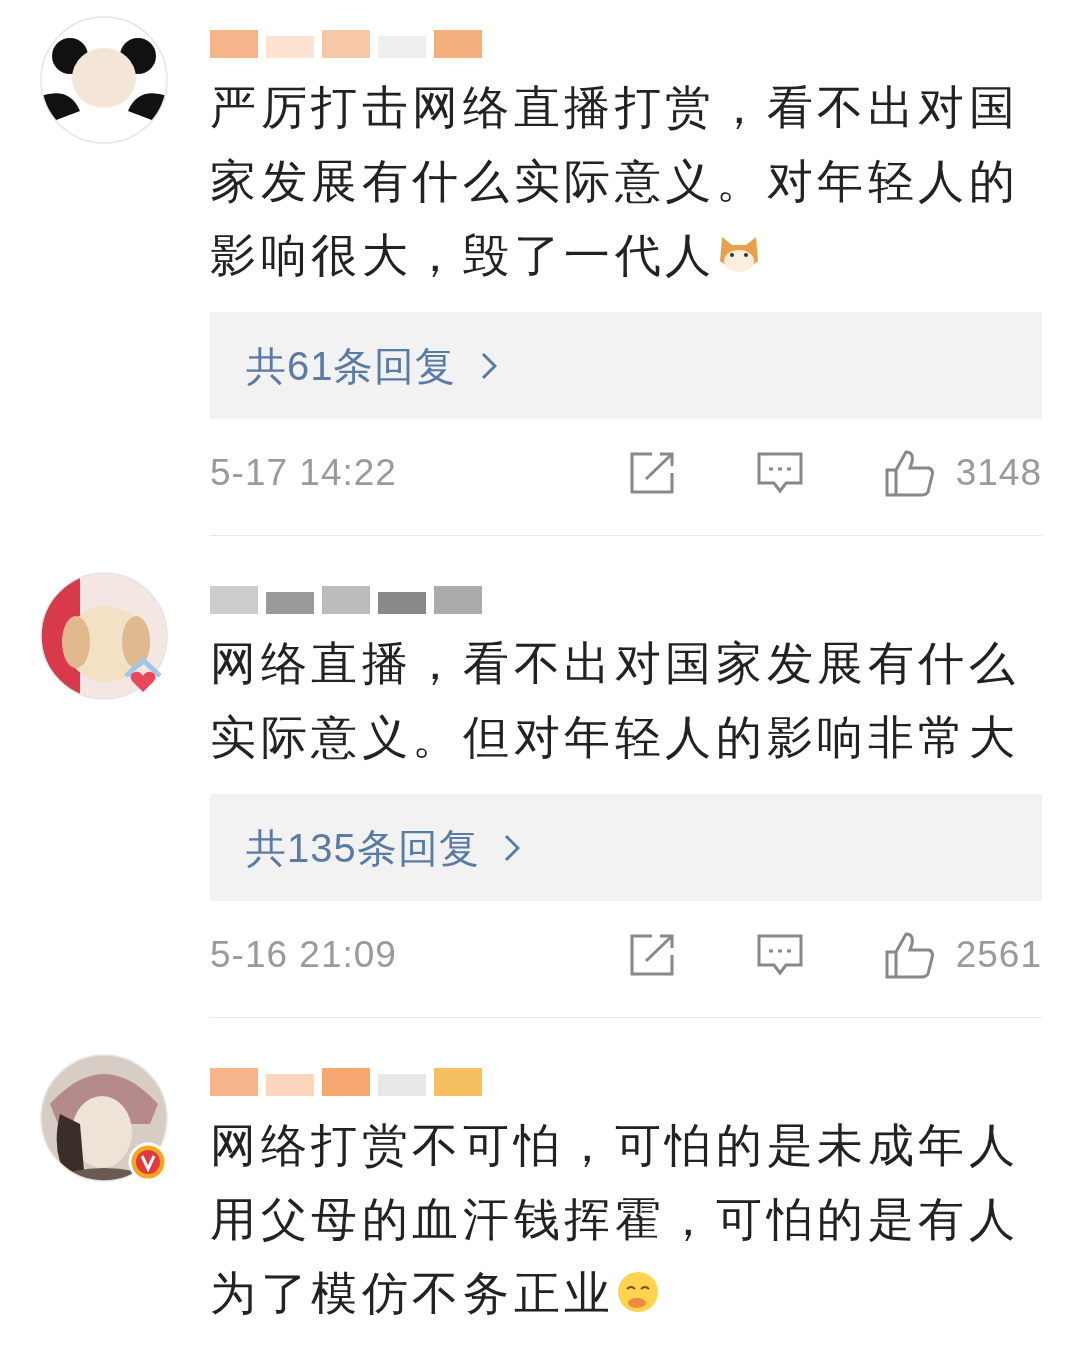 Image resolution: width=1080 pixels, height=1350 pixels. What do you see at coordinates (148, 1162) in the screenshot?
I see `verified-badge-icon` at bounding box center [148, 1162].